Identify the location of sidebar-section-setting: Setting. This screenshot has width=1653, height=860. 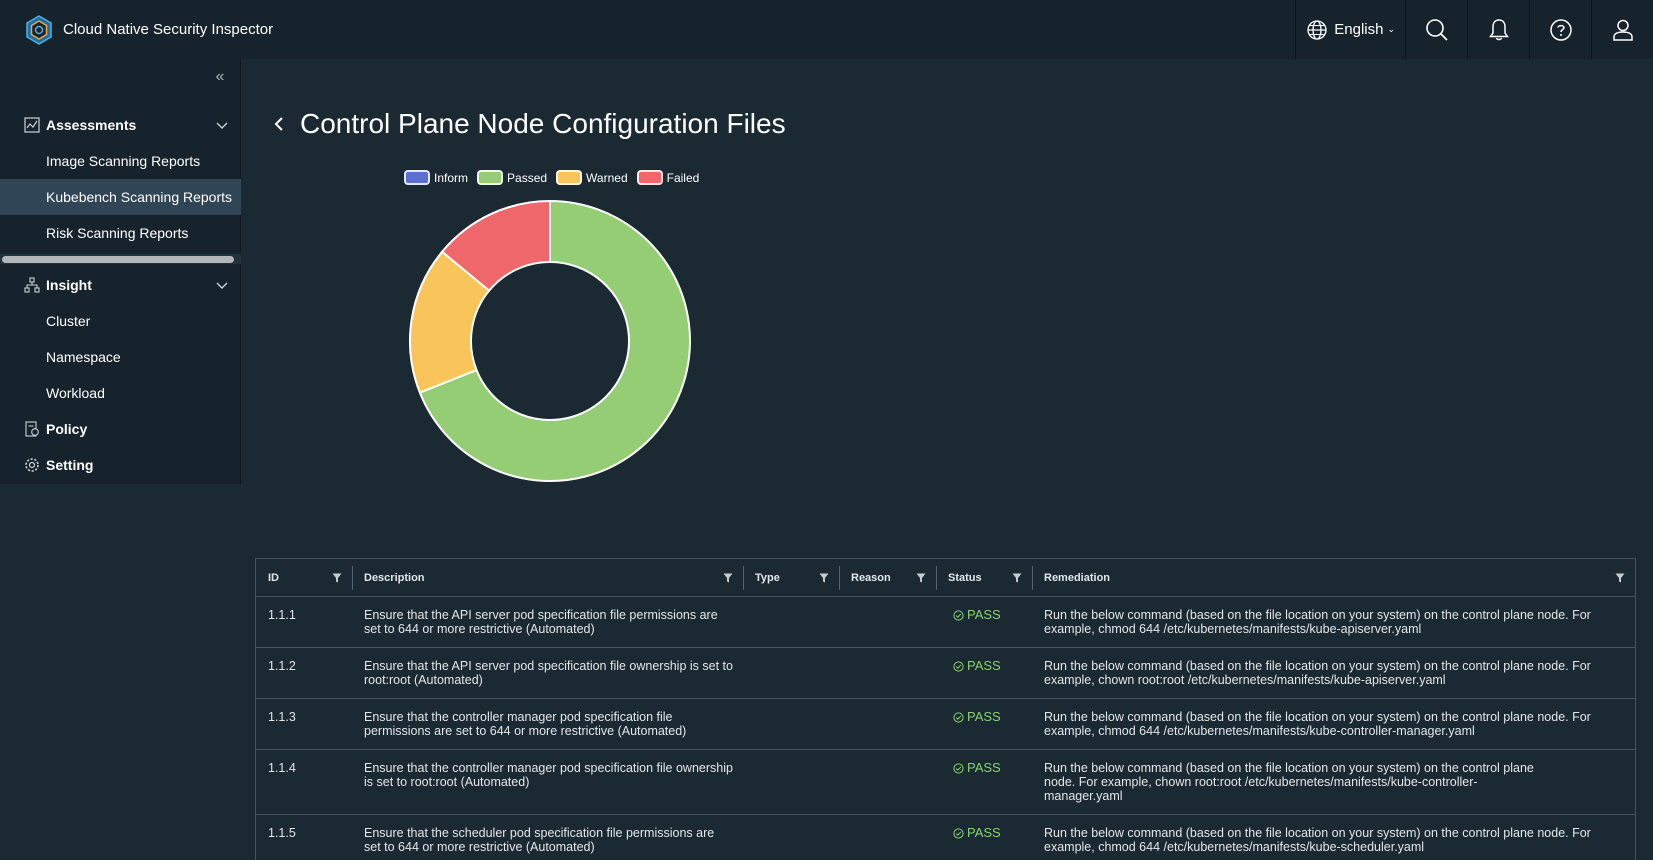
(120, 465).